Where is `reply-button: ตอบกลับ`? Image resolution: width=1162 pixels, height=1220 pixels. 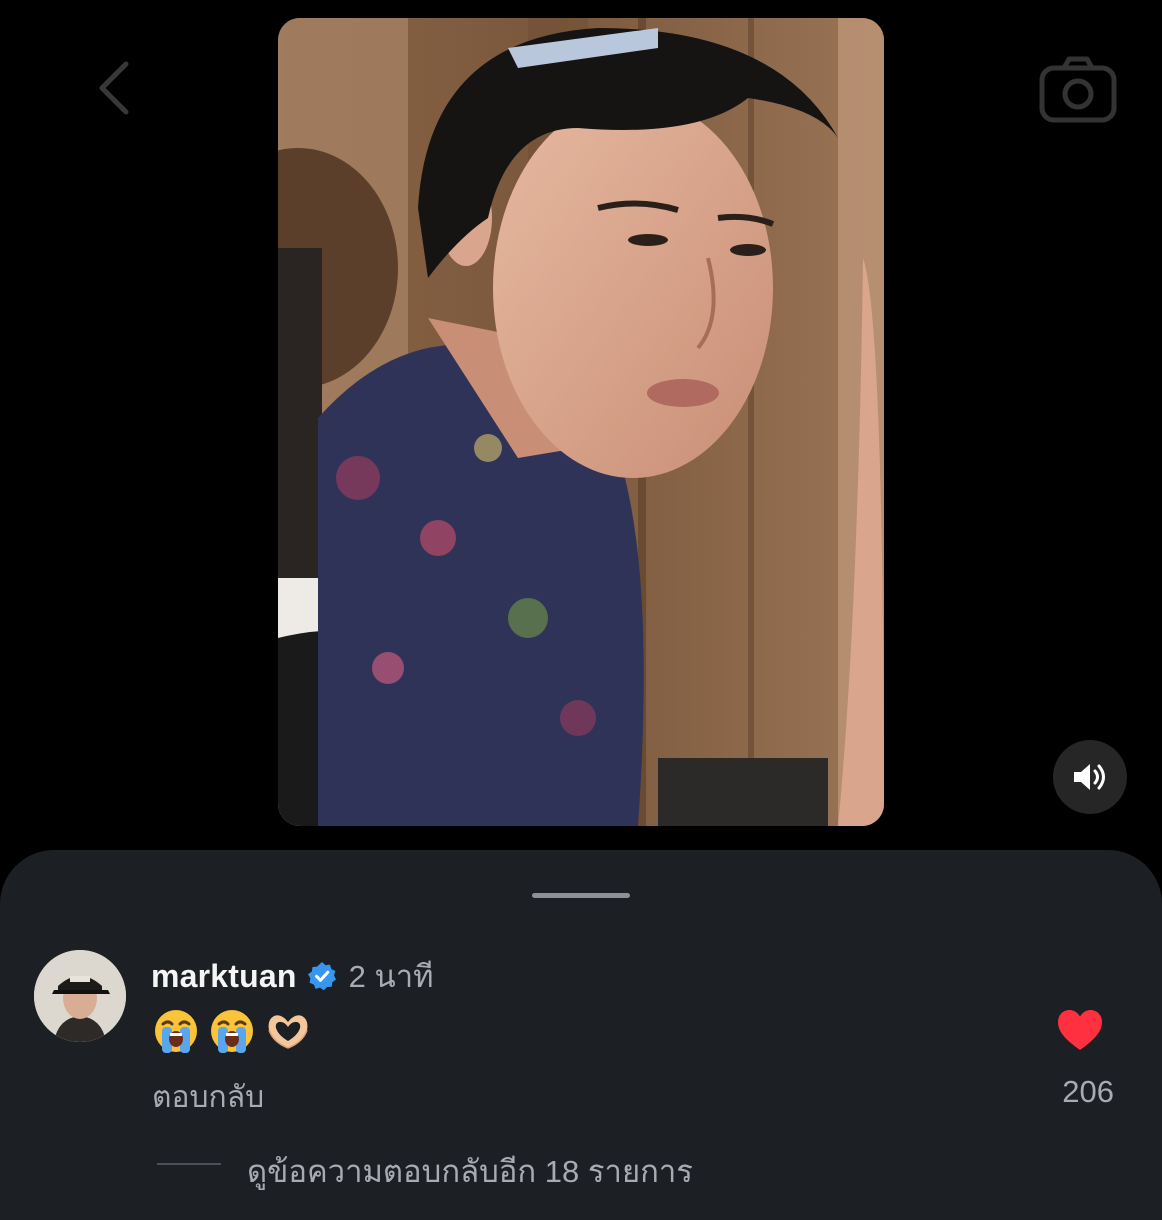
reply-button: ตอบกลับ is located at coordinates (208, 1097).